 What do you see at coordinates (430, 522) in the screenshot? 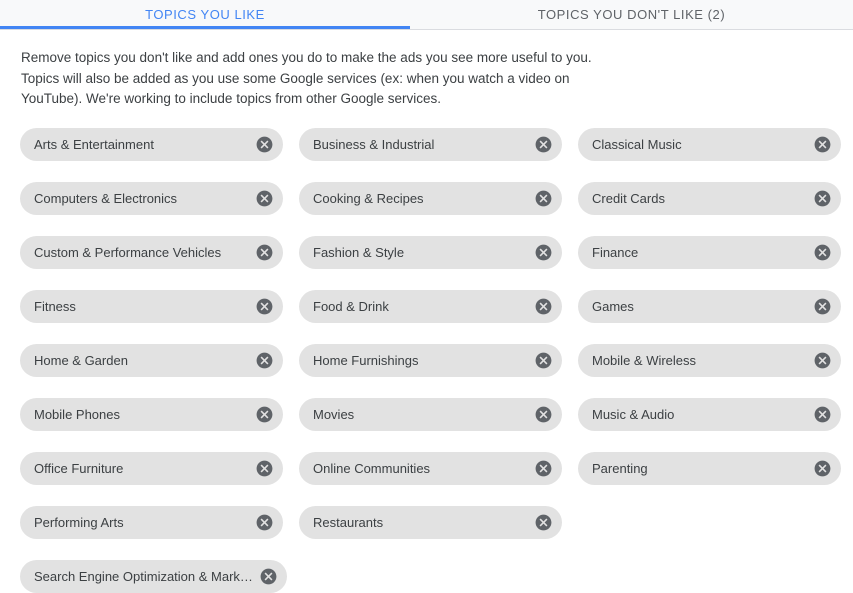
I see `topic-chip: Restaurants` at bounding box center [430, 522].